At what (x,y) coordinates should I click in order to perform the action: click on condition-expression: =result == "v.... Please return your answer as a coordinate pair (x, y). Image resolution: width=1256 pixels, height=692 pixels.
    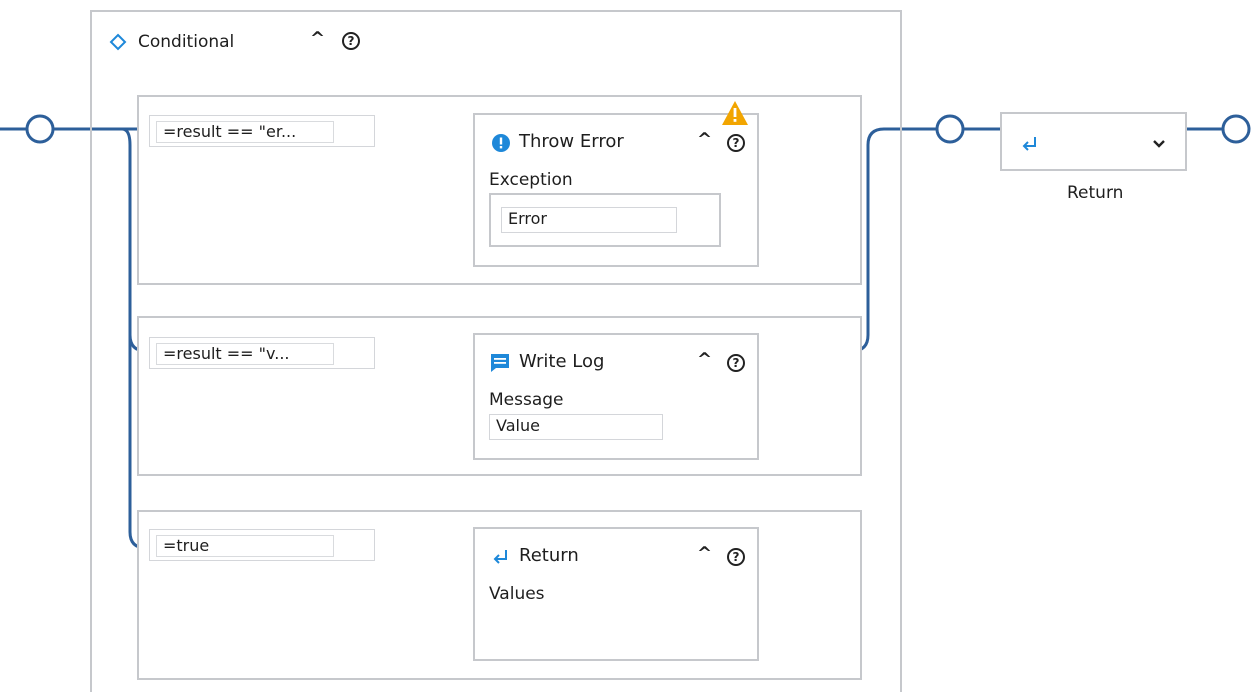
    Looking at the image, I should click on (245, 354).